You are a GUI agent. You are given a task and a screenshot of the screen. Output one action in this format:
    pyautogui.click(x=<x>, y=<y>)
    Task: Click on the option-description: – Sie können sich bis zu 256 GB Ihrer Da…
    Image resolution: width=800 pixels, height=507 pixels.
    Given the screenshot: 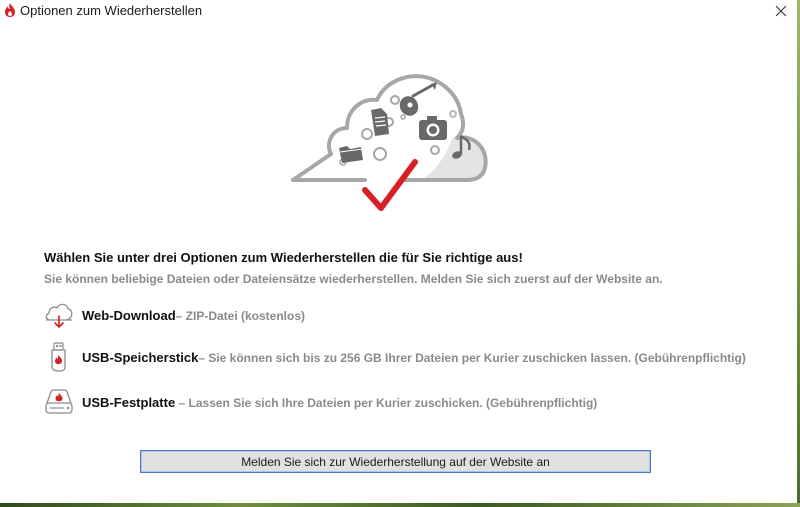 What is the action you would take?
    pyautogui.click(x=472, y=358)
    